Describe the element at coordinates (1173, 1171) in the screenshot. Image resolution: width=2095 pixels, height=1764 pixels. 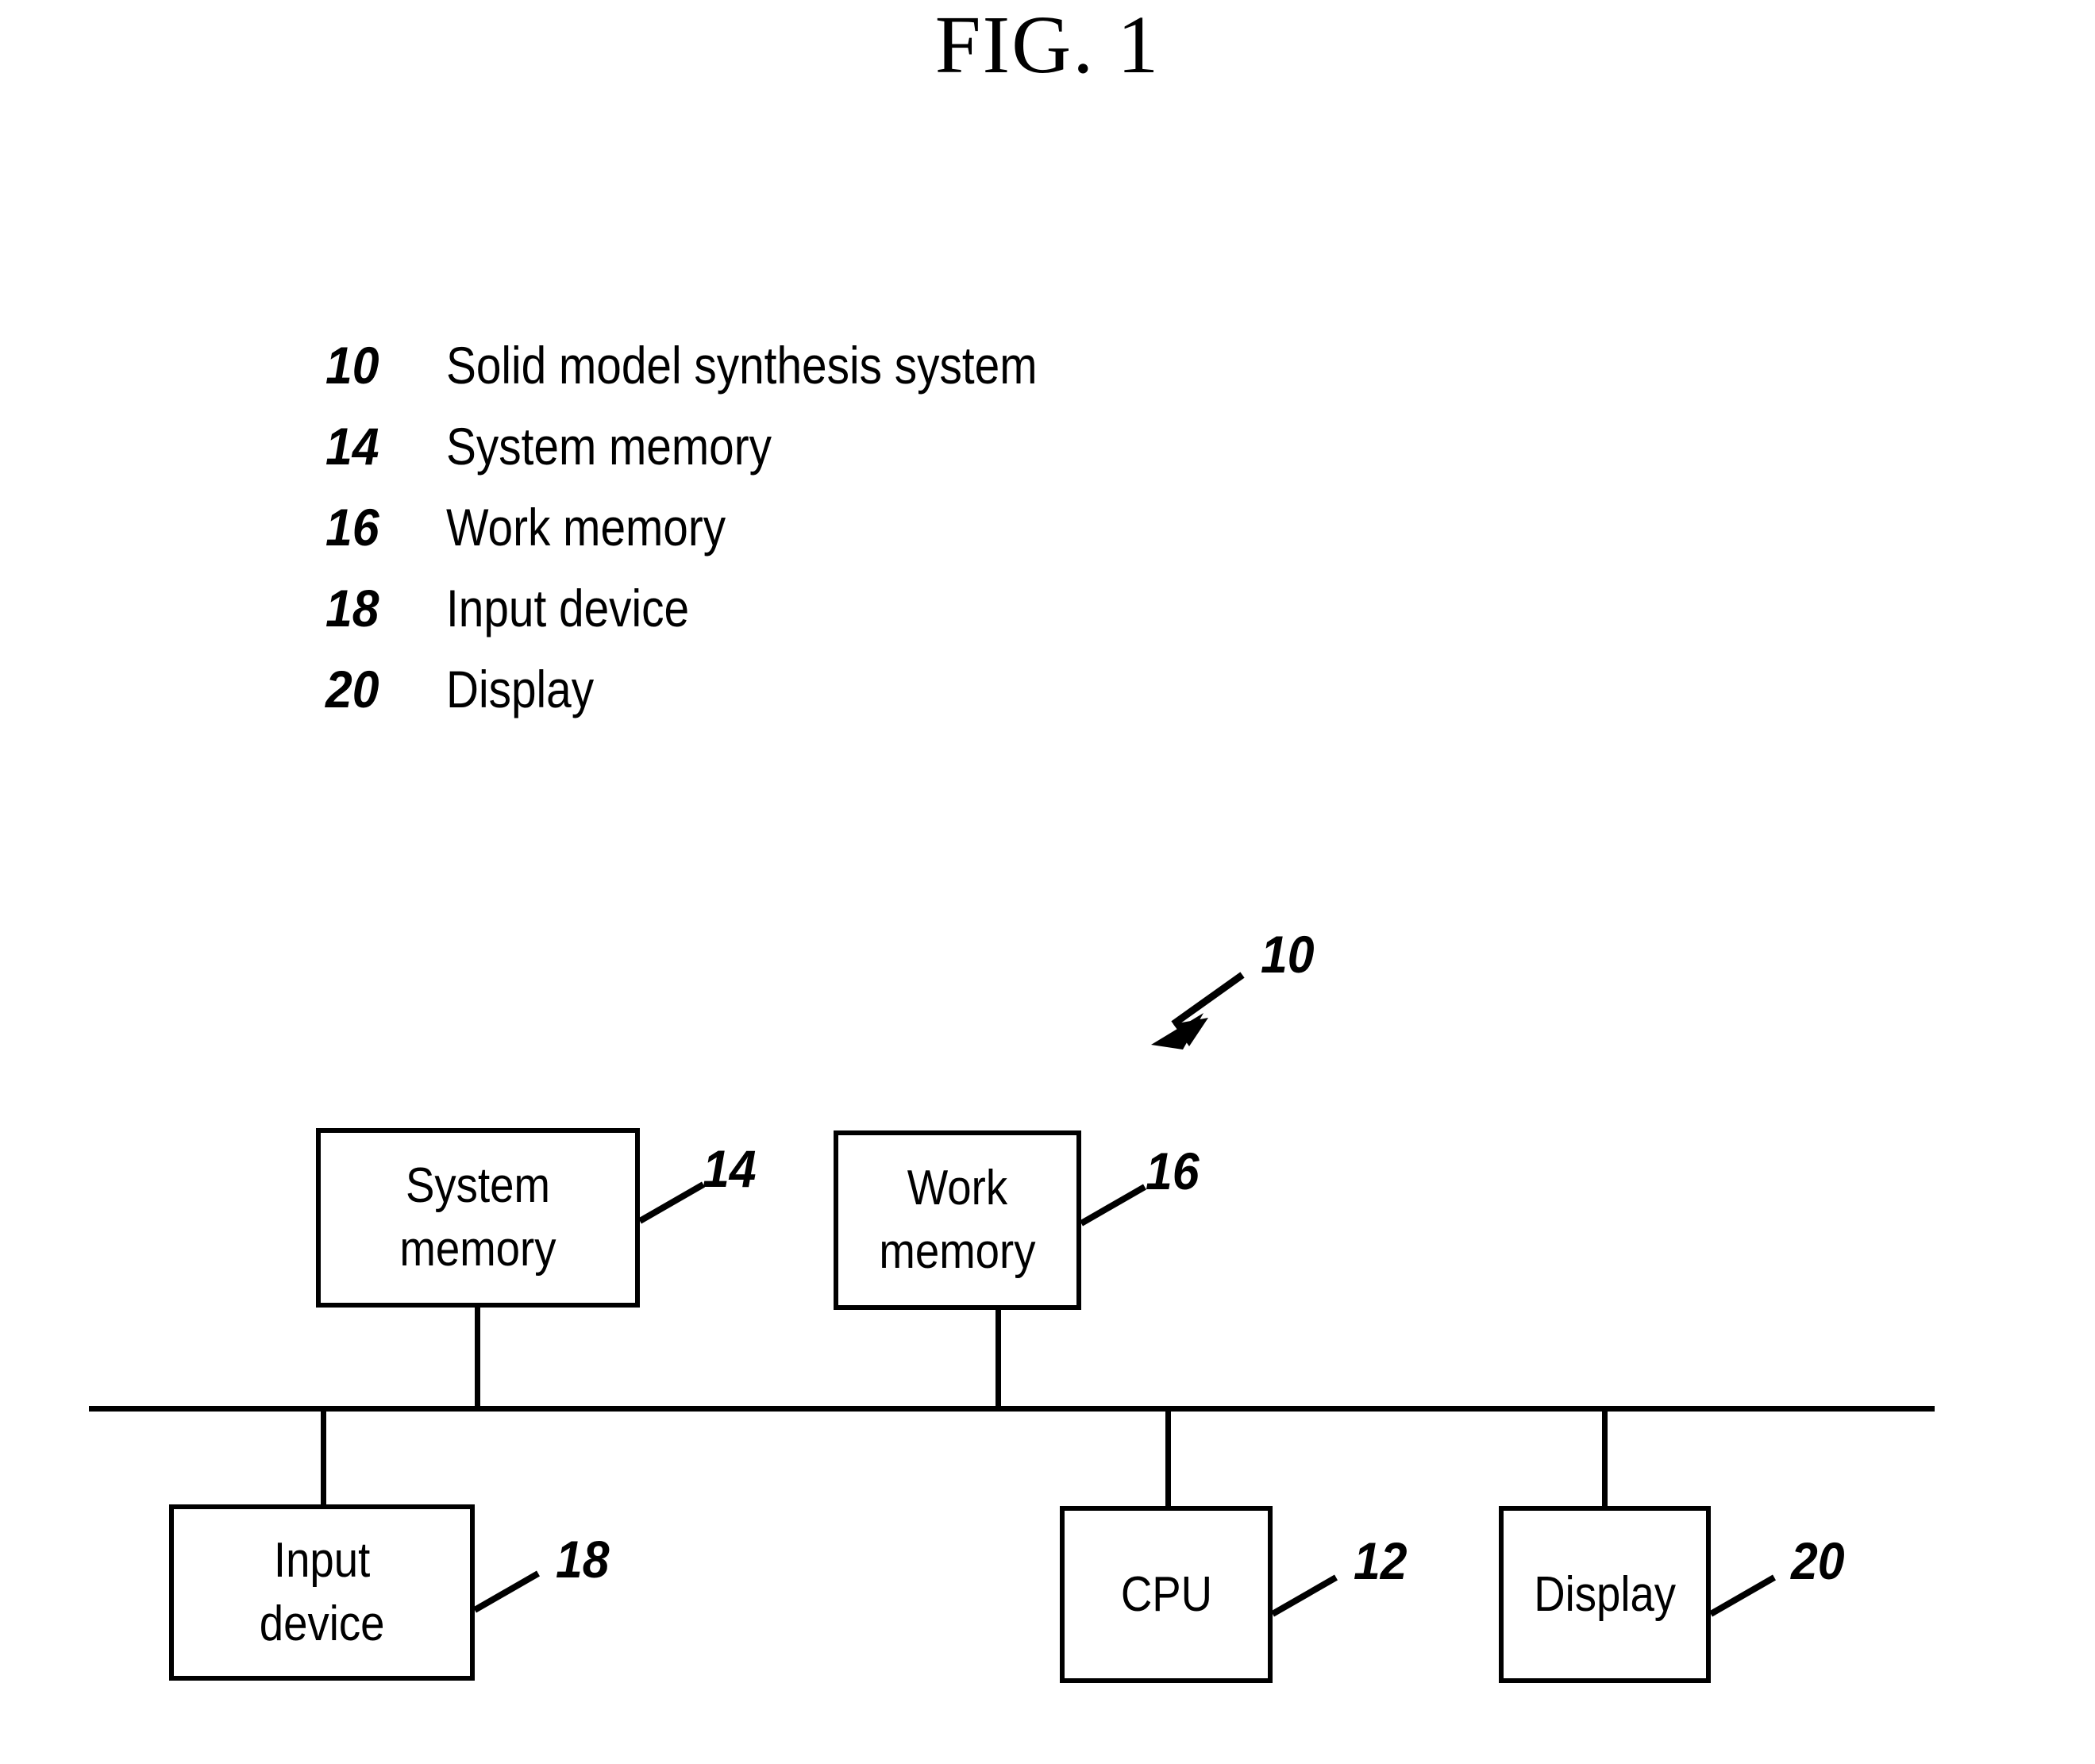
I see `callout-number-16: 16` at that location.